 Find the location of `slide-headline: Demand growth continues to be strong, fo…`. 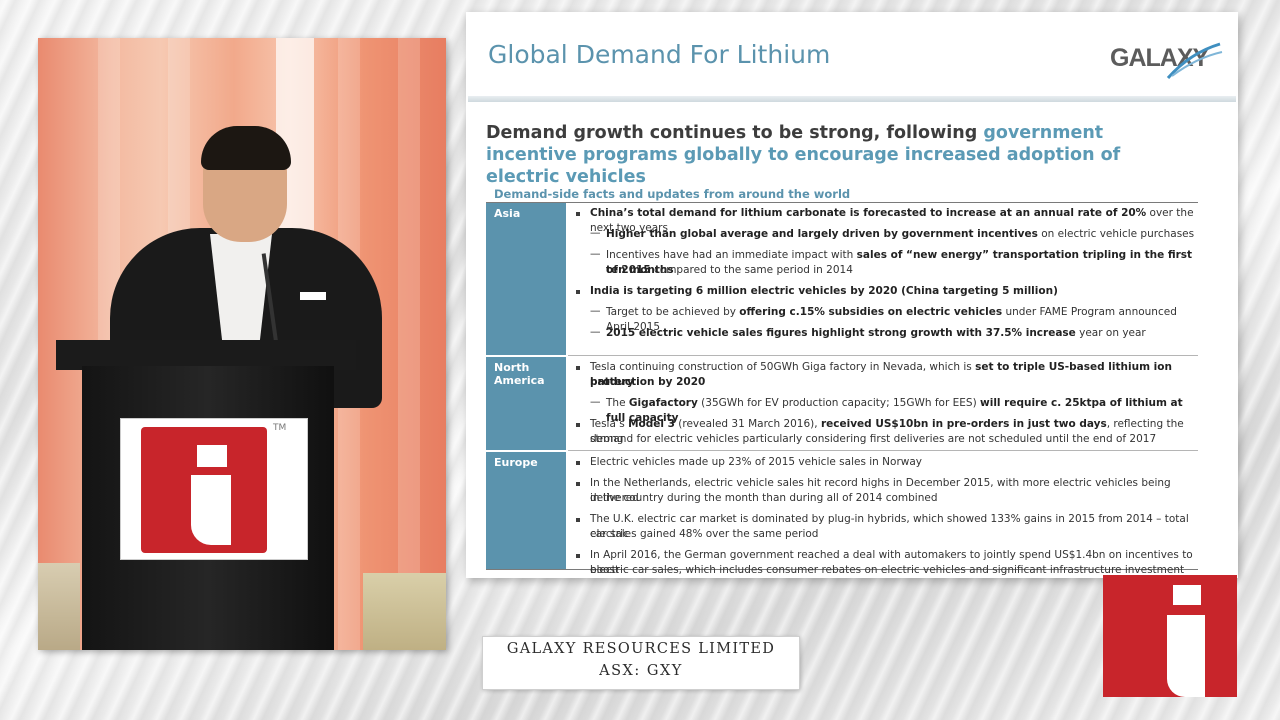

slide-headline: Demand growth continues to be strong, fo… is located at coordinates (836, 155).